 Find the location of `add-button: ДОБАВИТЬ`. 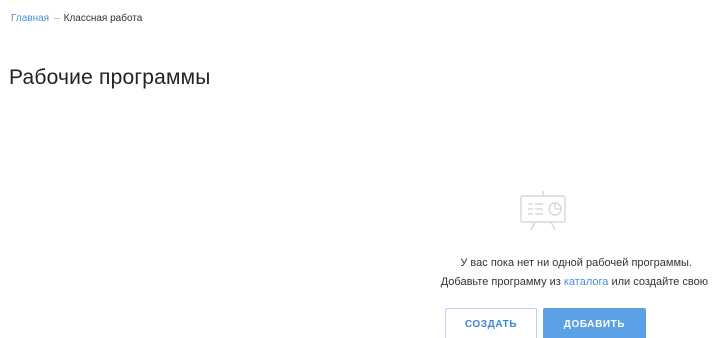

add-button: ДОБАВИТЬ is located at coordinates (594, 323).